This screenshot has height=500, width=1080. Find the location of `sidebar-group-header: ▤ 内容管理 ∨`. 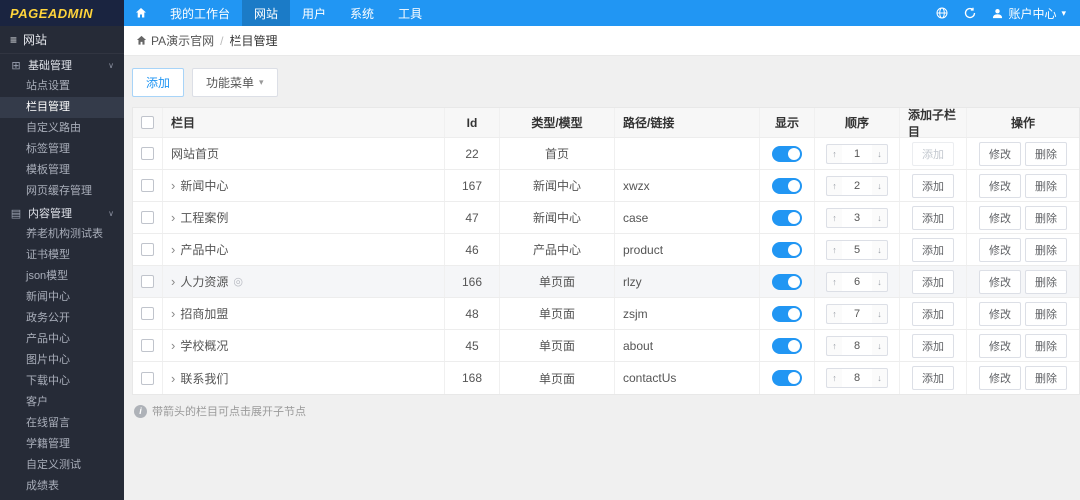

sidebar-group-header: ▤ 内容管理 ∨ is located at coordinates (62, 213).